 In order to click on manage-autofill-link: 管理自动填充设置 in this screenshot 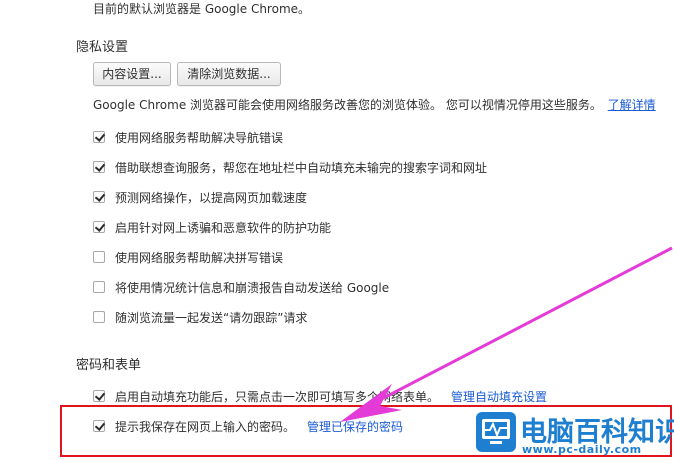, I will do `click(499, 396)`.